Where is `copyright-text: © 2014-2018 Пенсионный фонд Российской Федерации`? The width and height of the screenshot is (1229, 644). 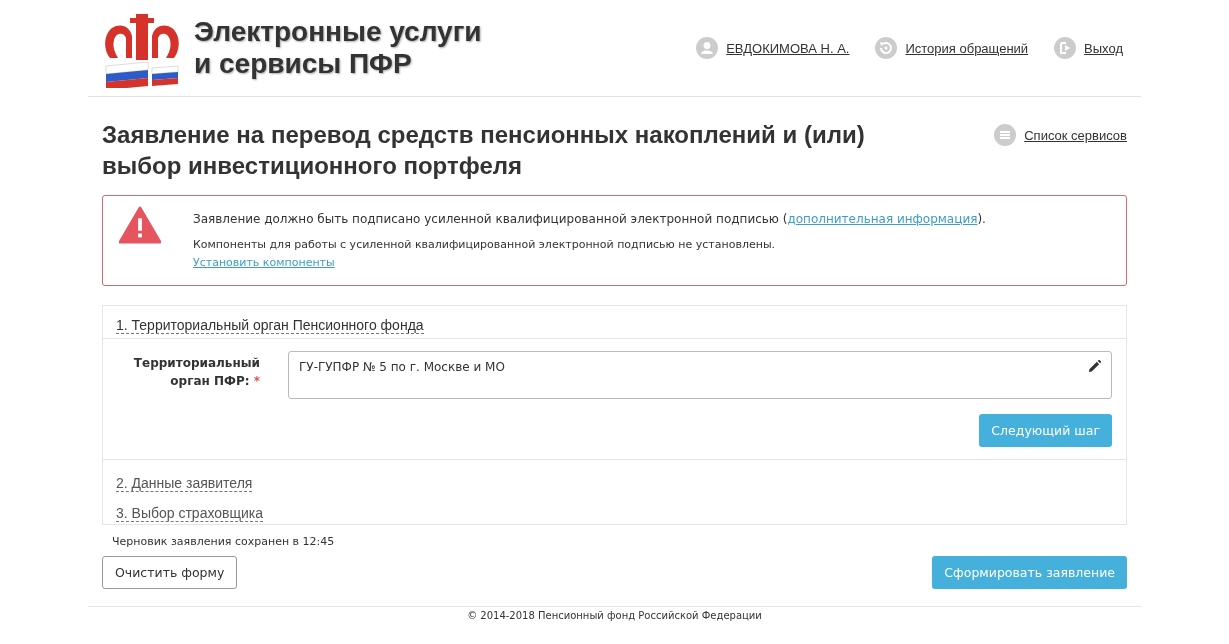 copyright-text: © 2014-2018 Пенсионный фонд Российской Федерации is located at coordinates (614, 615).